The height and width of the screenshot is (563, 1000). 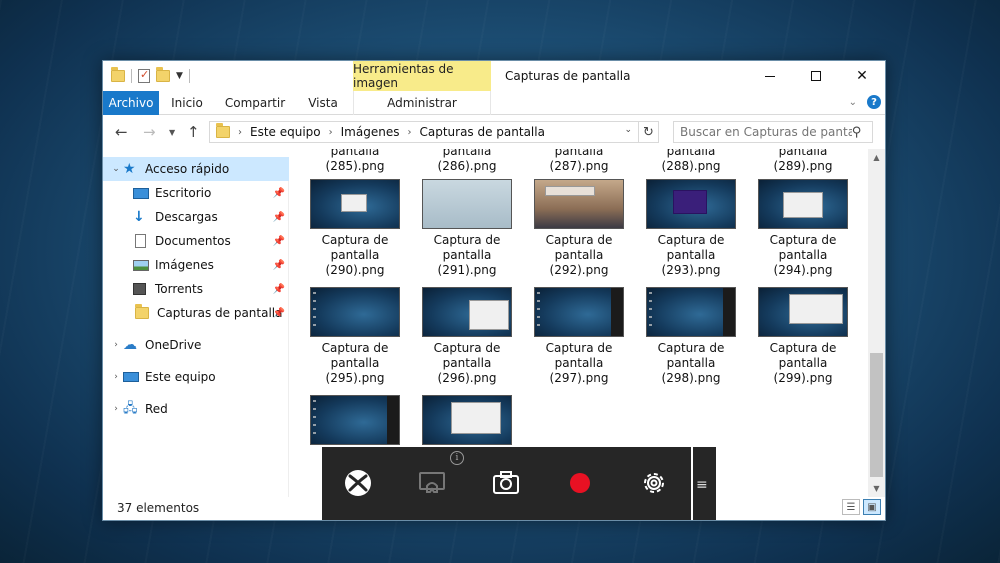 What do you see at coordinates (355, 270) in the screenshot?
I see `file-name-line: (290).png` at bounding box center [355, 270].